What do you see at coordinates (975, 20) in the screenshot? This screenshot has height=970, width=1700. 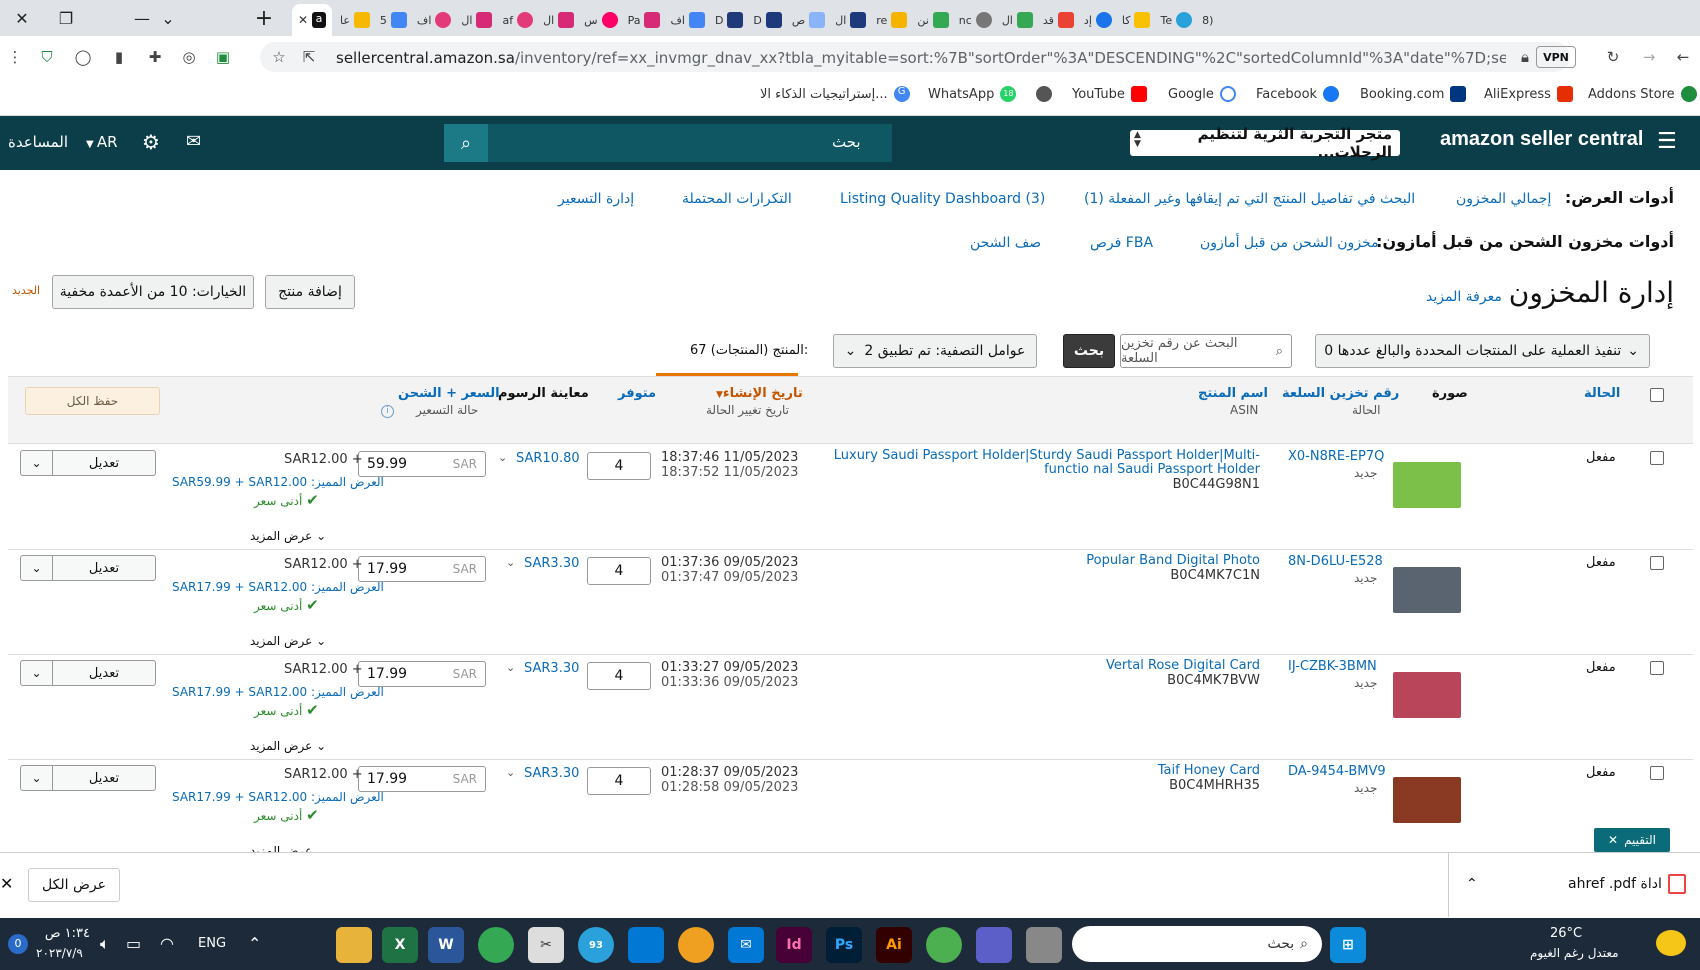 I see `tab: nc` at bounding box center [975, 20].